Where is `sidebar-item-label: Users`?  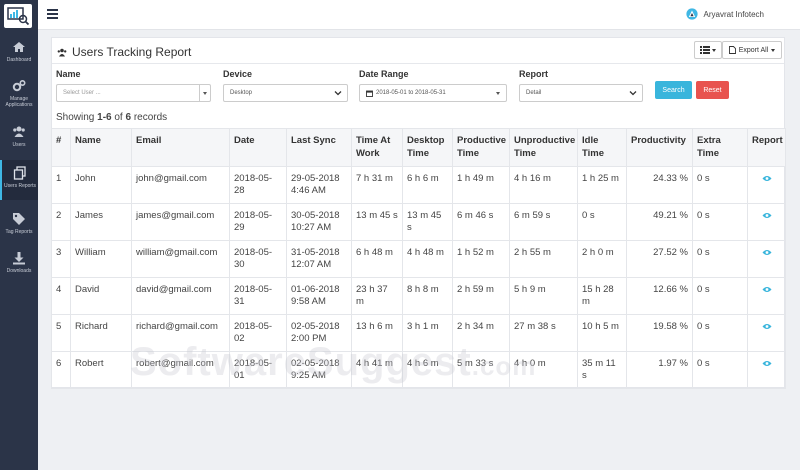 sidebar-item-label: Users is located at coordinates (19, 145).